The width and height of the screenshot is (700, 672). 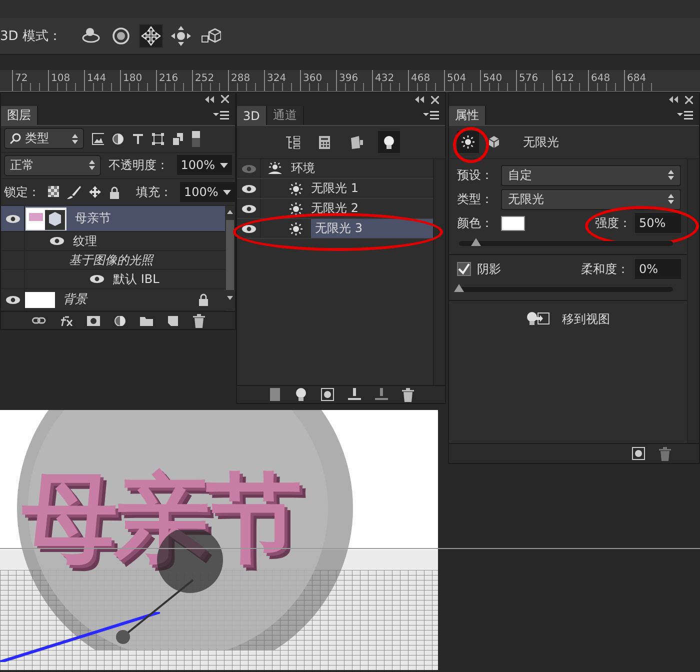 What do you see at coordinates (372, 228) in the screenshot?
I see `scene-item-name: 无限光 3` at bounding box center [372, 228].